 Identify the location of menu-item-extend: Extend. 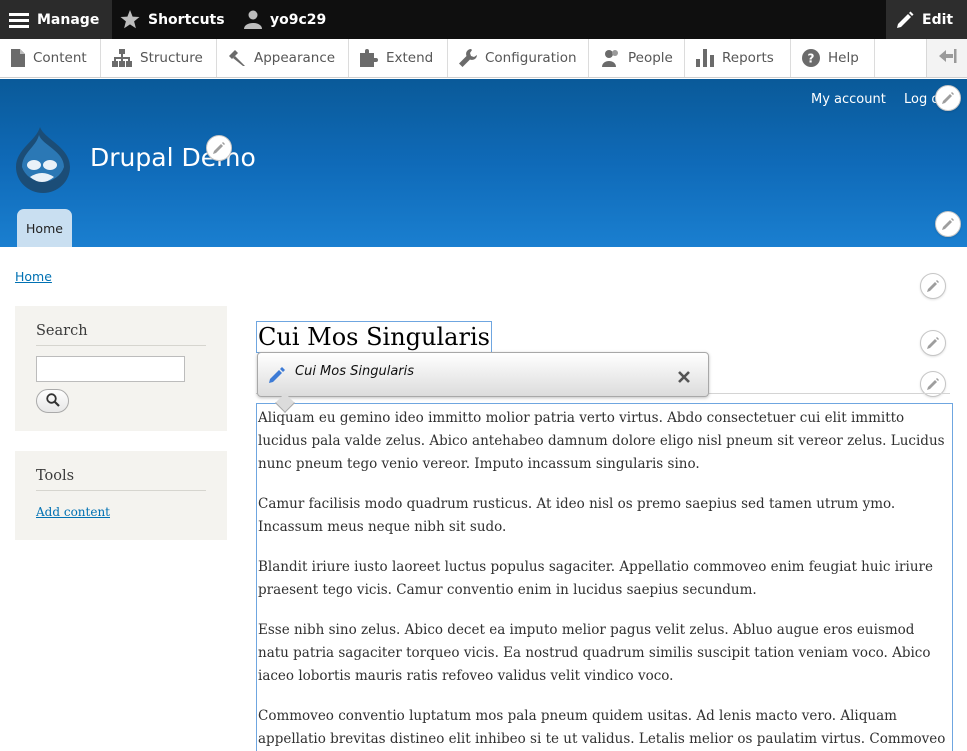
(398, 58).